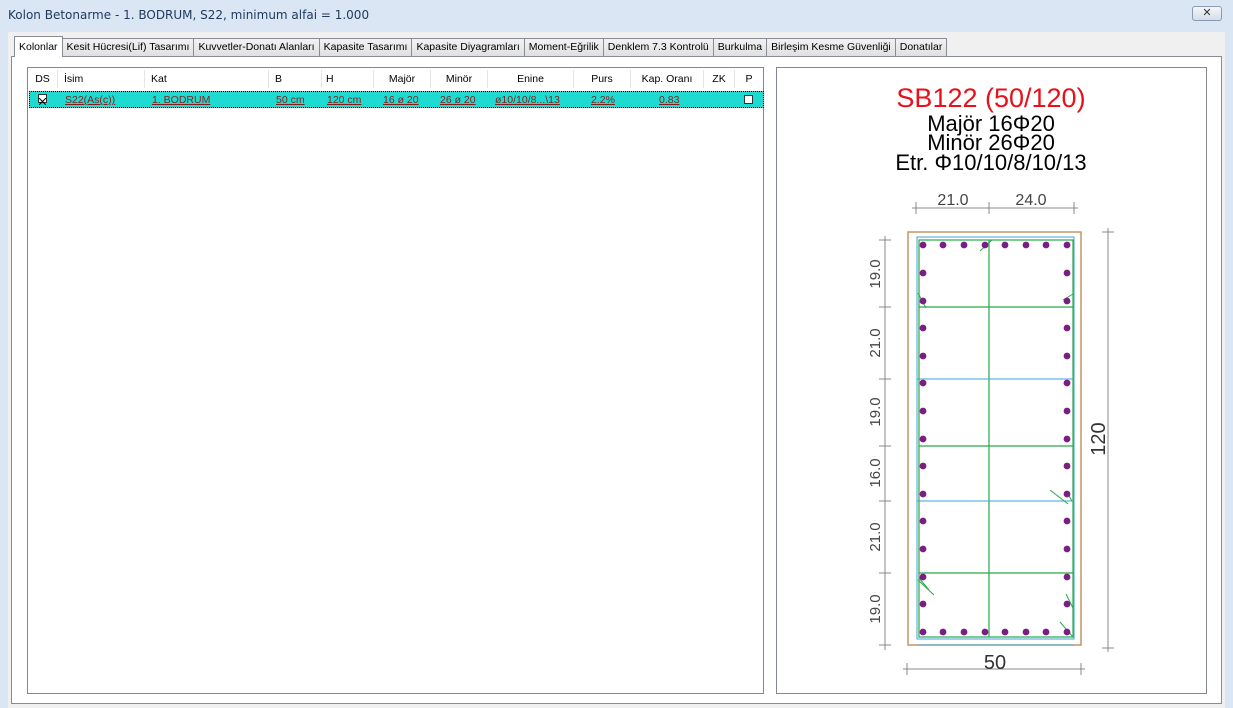  What do you see at coordinates (723, 100) in the screenshot?
I see `cell-zk` at bounding box center [723, 100].